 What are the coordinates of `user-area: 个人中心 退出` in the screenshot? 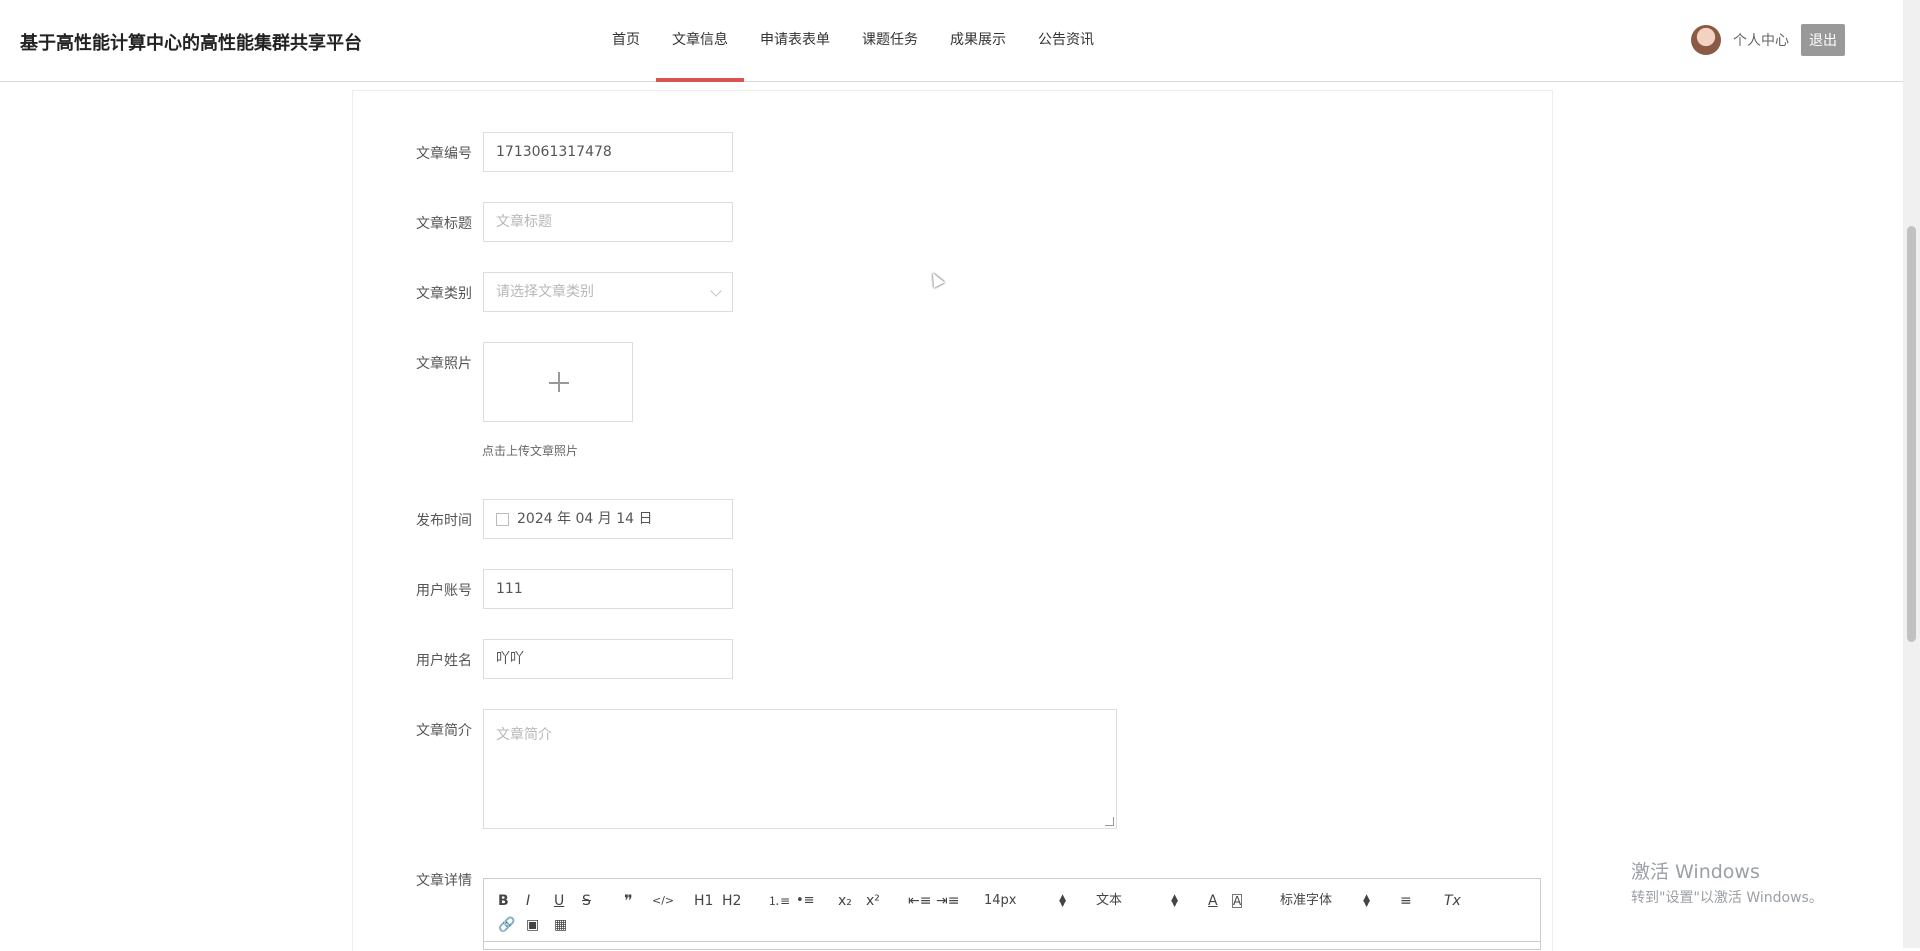 It's located at (1768, 40).